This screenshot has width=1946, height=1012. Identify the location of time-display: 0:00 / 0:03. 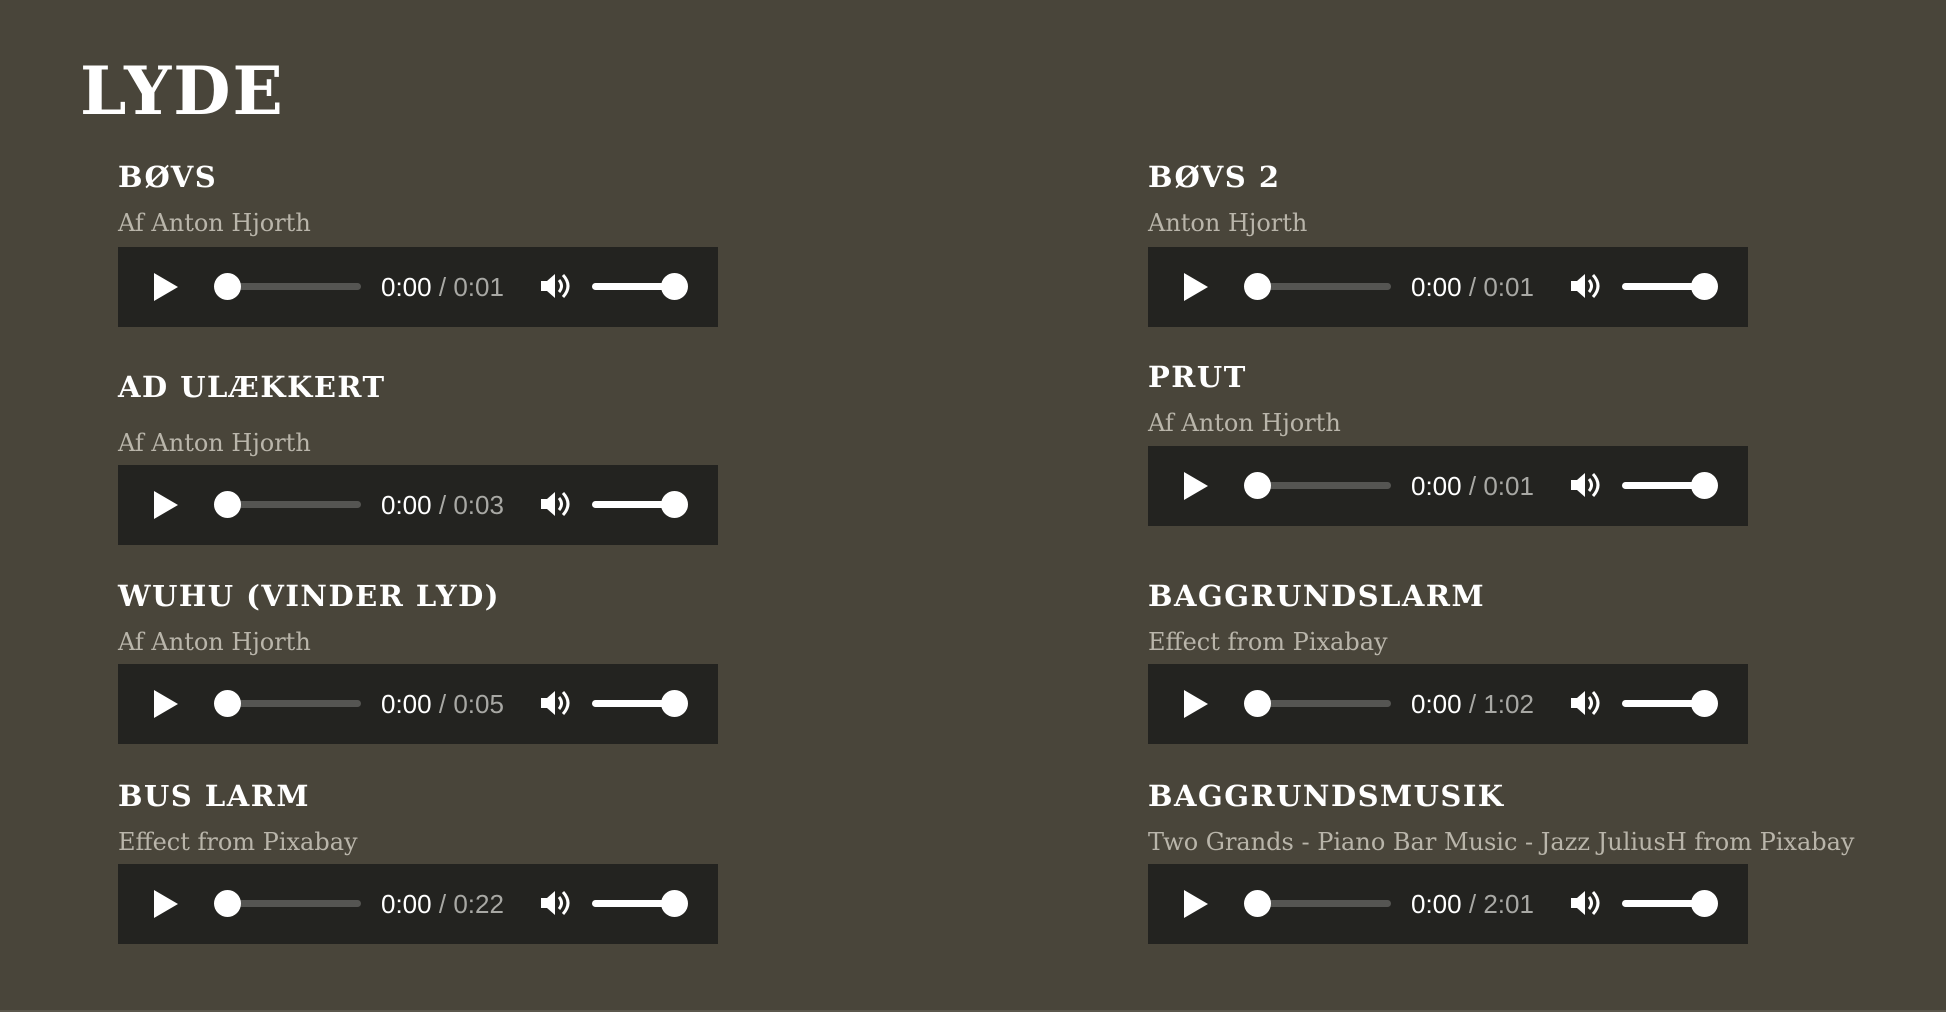
(442, 505).